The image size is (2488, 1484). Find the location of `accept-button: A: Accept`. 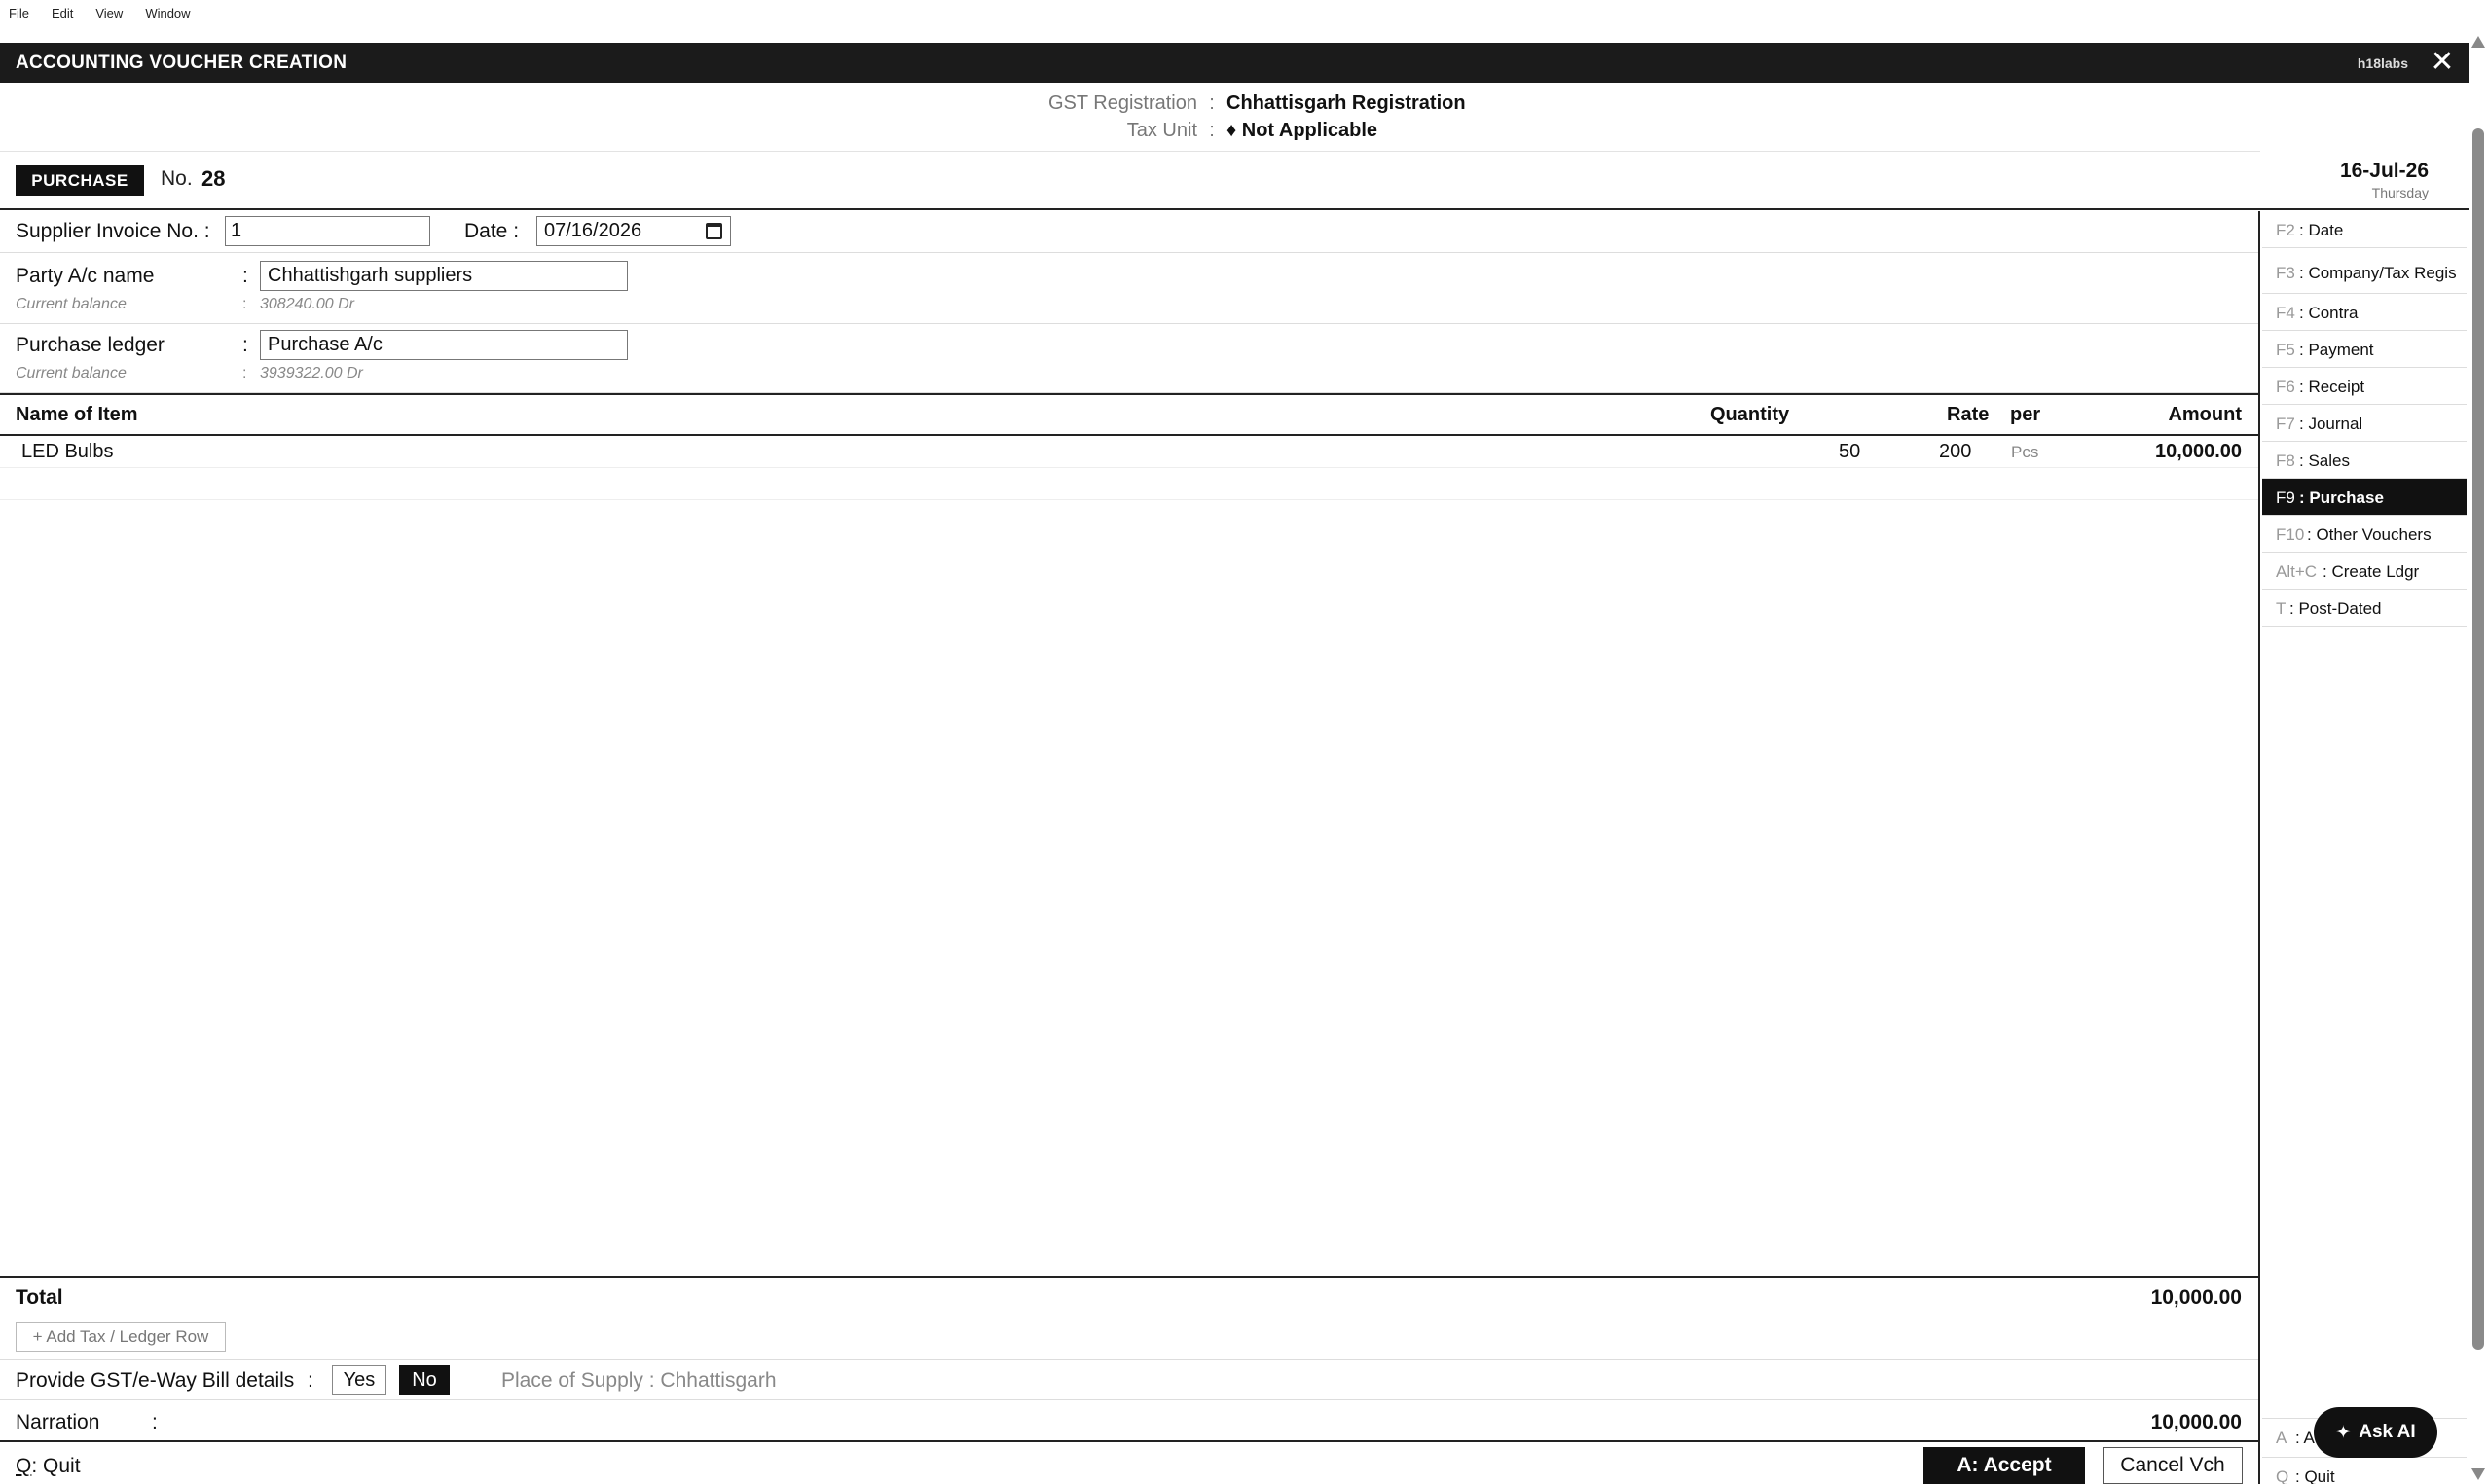

accept-button: A: Accept is located at coordinates (2004, 1466).